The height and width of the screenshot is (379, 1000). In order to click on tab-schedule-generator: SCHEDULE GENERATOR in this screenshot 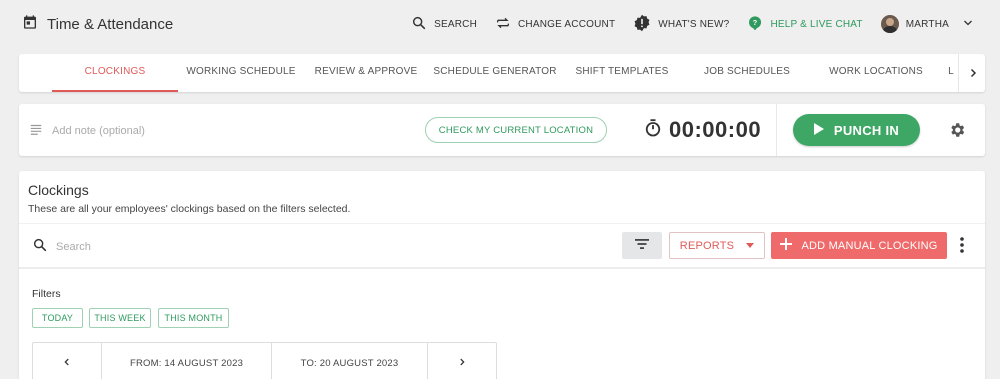, I will do `click(495, 73)`.